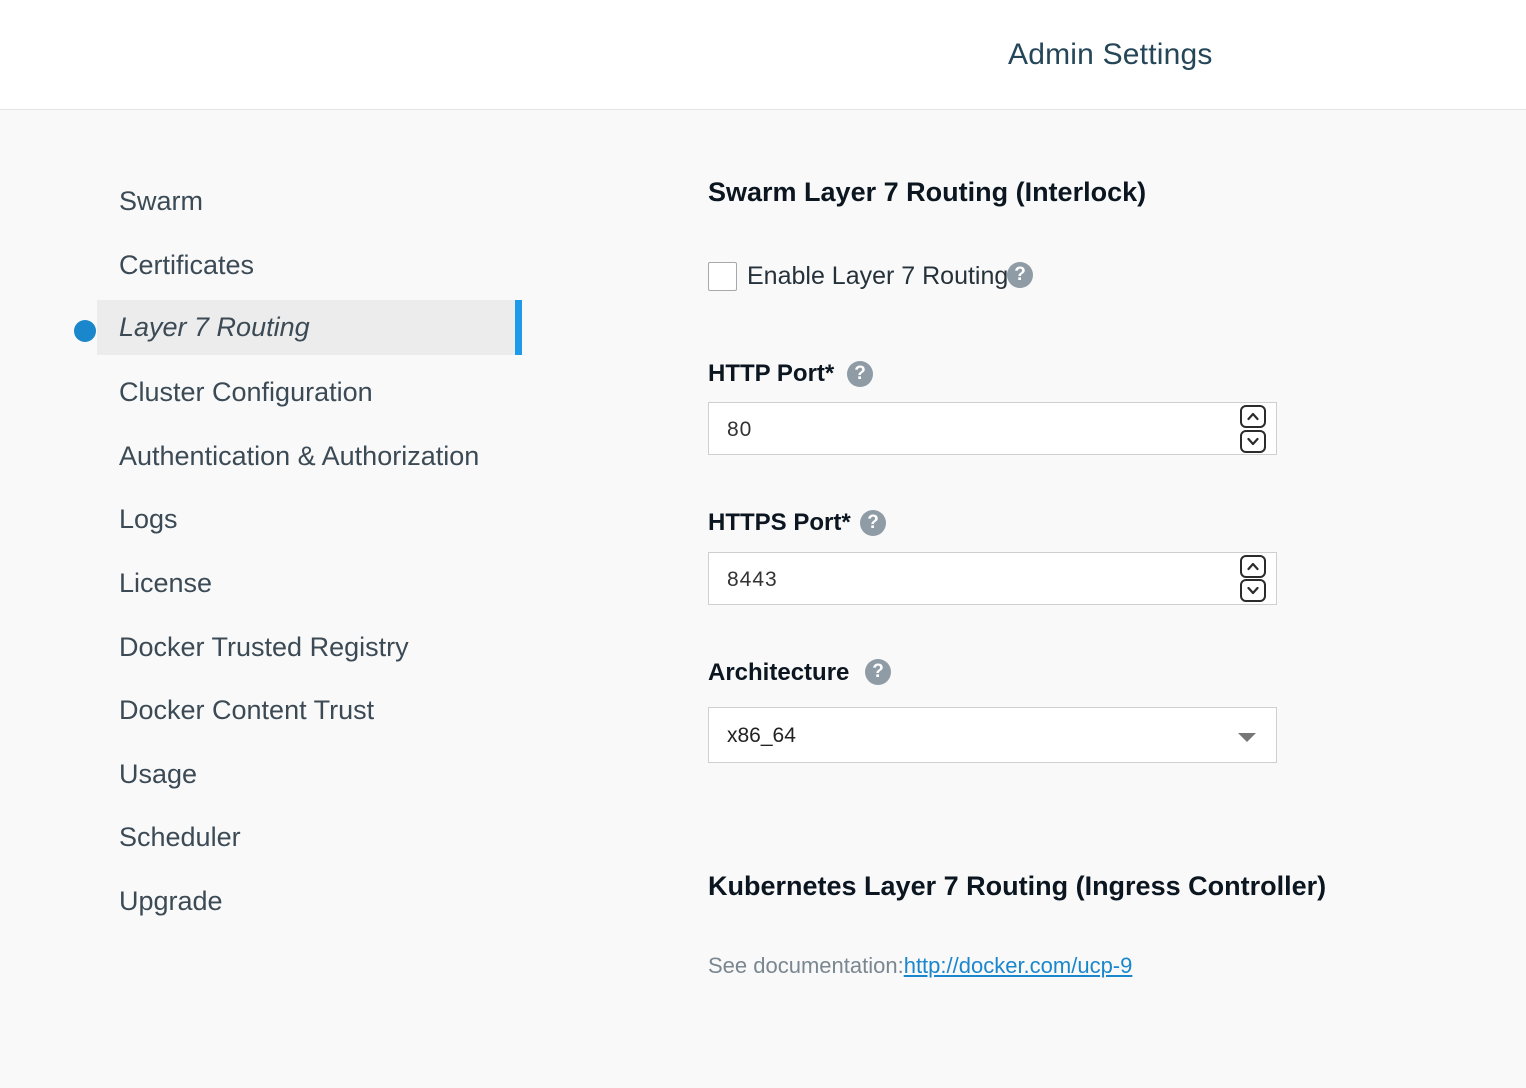  Describe the element at coordinates (309, 647) in the screenshot. I see `sidebar-item-docker-trusted-registry: Docker Trusted Registry` at that location.